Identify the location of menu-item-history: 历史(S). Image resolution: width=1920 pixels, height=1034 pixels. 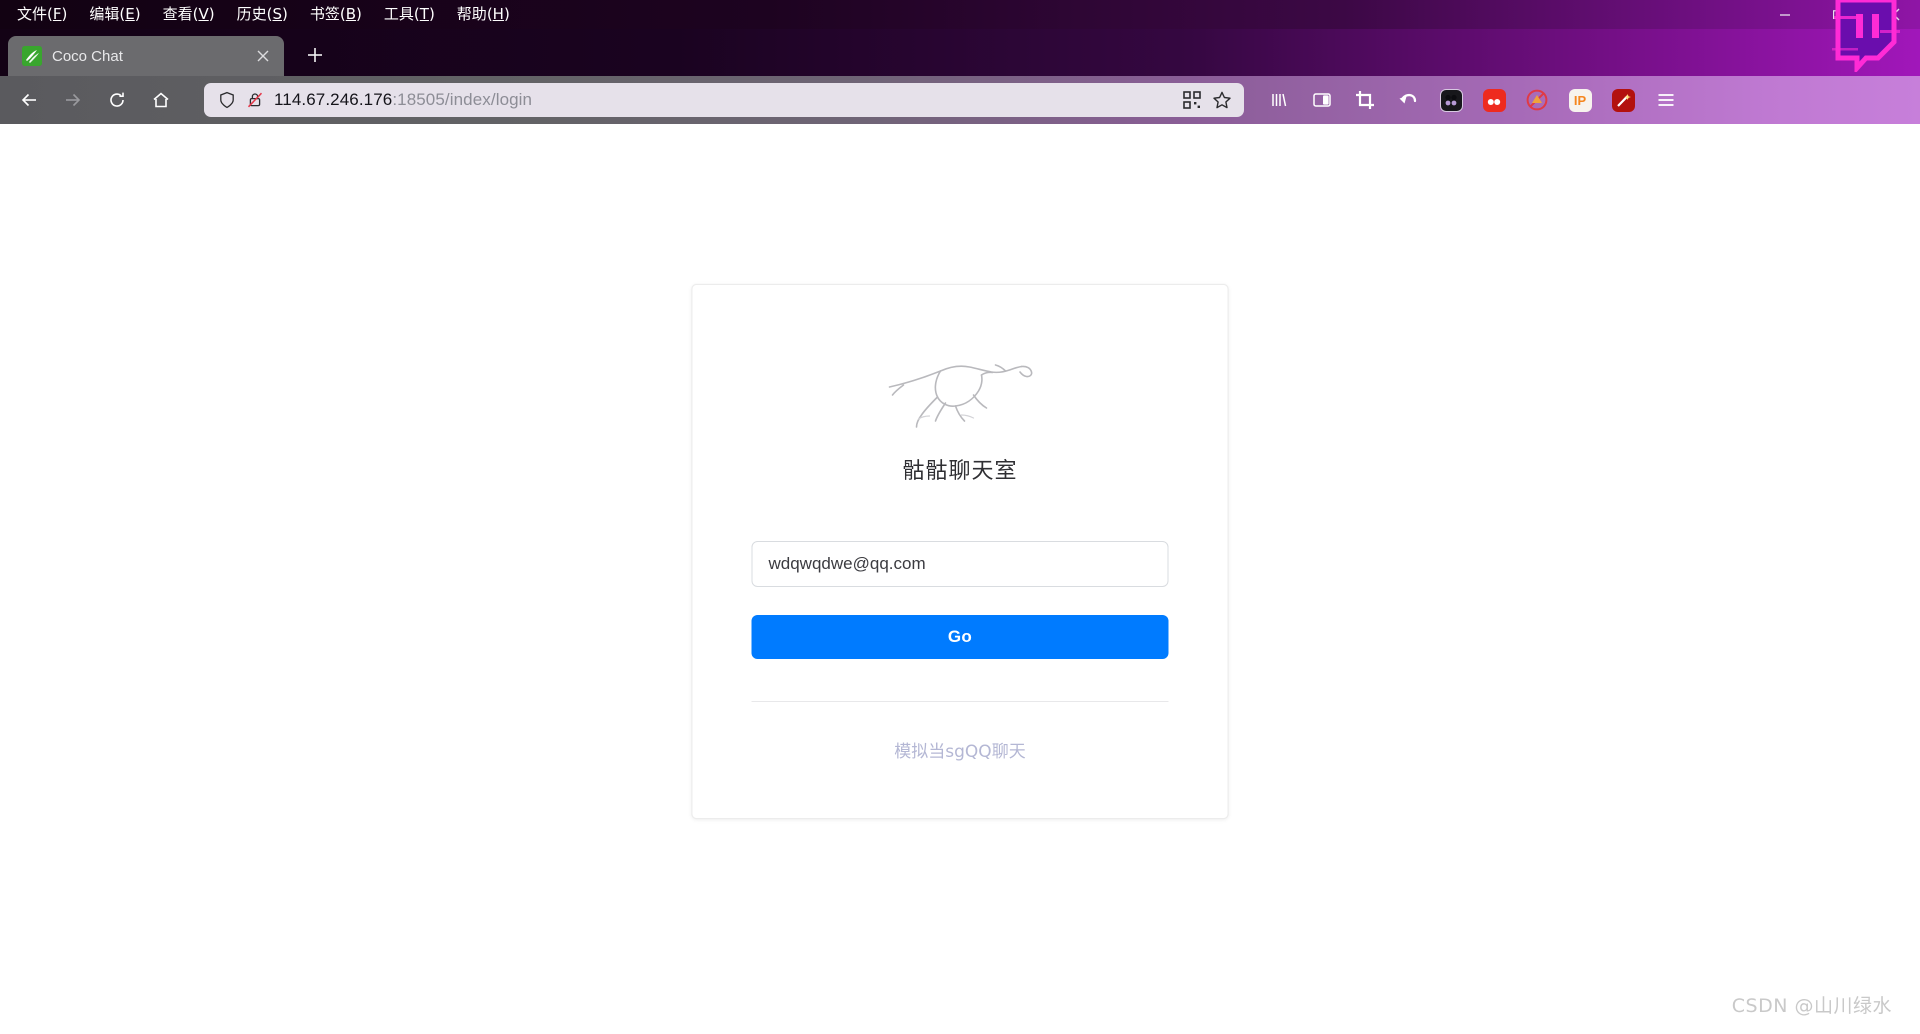
(262, 14).